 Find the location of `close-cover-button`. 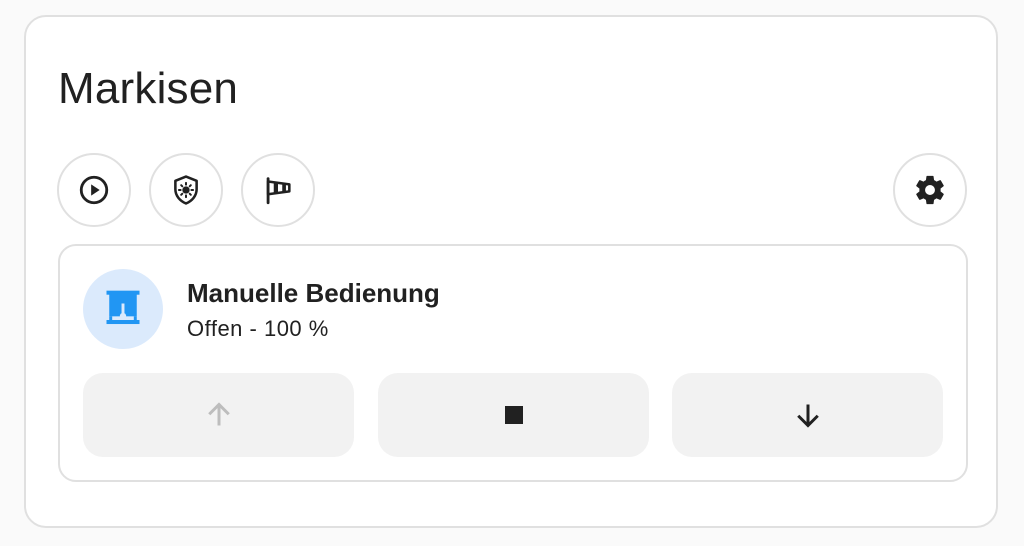

close-cover-button is located at coordinates (807, 415).